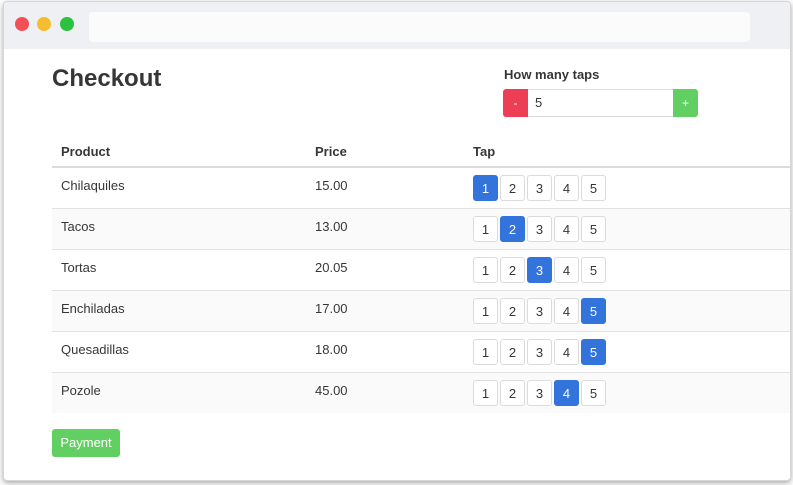 This screenshot has height=485, width=793. What do you see at coordinates (93, 185) in the screenshot?
I see `product-name: Chilaquiles` at bounding box center [93, 185].